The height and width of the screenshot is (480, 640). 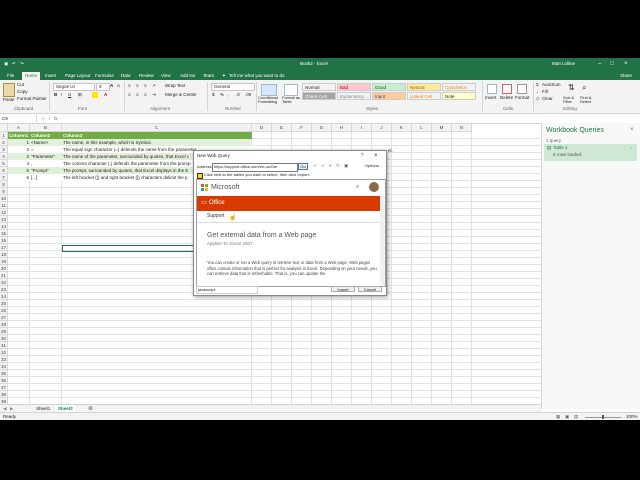 What do you see at coordinates (522, 89) in the screenshot?
I see `format-cells-icon` at bounding box center [522, 89].